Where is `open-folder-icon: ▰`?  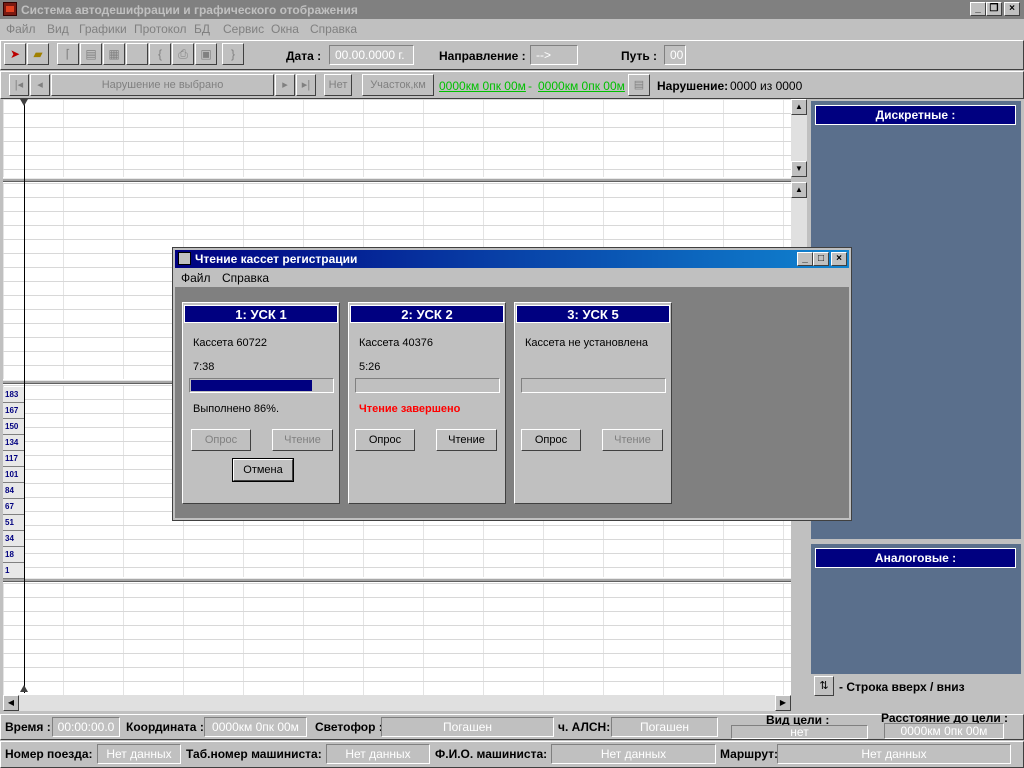 open-folder-icon: ▰ is located at coordinates (38, 54).